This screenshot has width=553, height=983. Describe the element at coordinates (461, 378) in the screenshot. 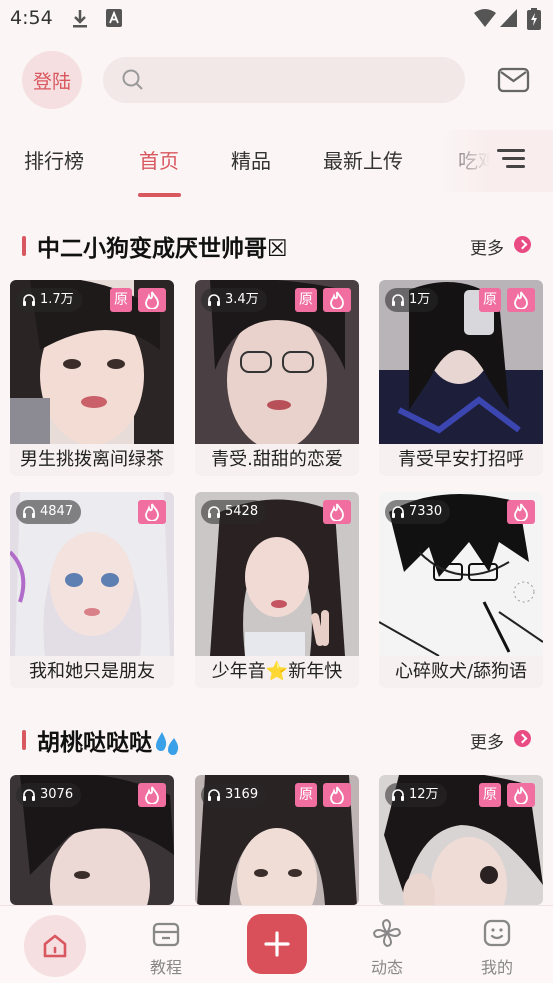

I see `audio-card: 1万 原 青受早安打招呼` at that location.